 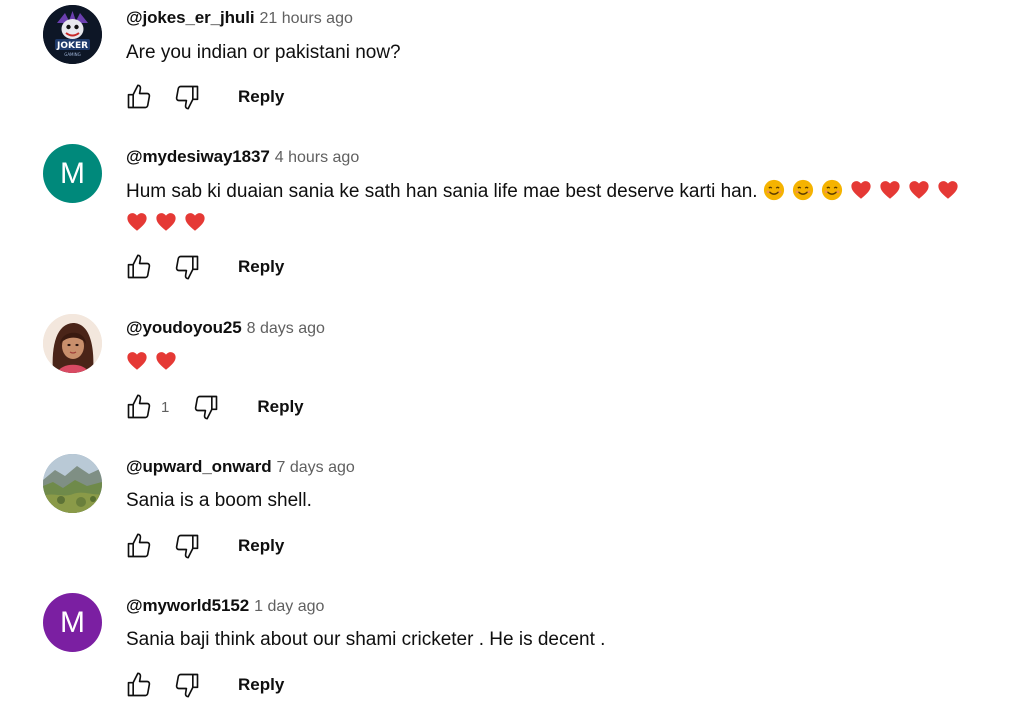 What do you see at coordinates (572, 363) in the screenshot?
I see `comment-text` at bounding box center [572, 363].